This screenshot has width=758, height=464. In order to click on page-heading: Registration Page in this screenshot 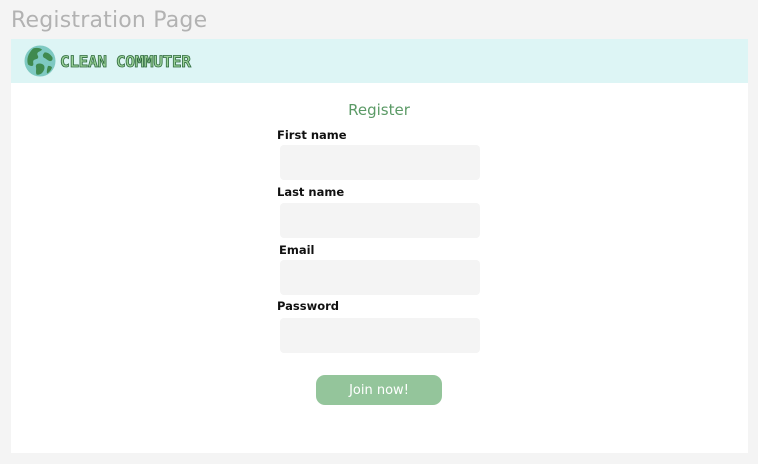, I will do `click(109, 20)`.